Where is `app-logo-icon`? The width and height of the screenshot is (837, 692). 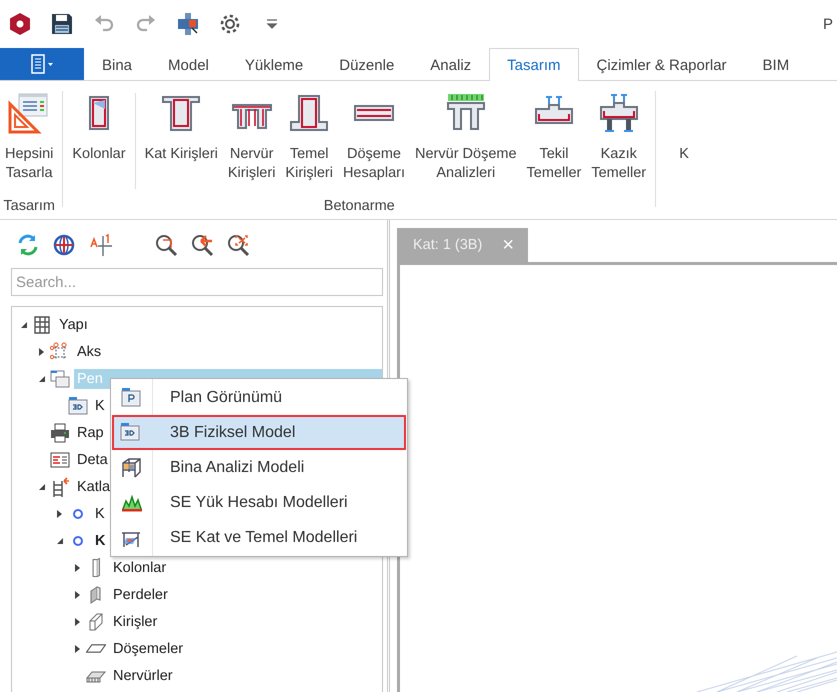
app-logo-icon is located at coordinates (20, 24).